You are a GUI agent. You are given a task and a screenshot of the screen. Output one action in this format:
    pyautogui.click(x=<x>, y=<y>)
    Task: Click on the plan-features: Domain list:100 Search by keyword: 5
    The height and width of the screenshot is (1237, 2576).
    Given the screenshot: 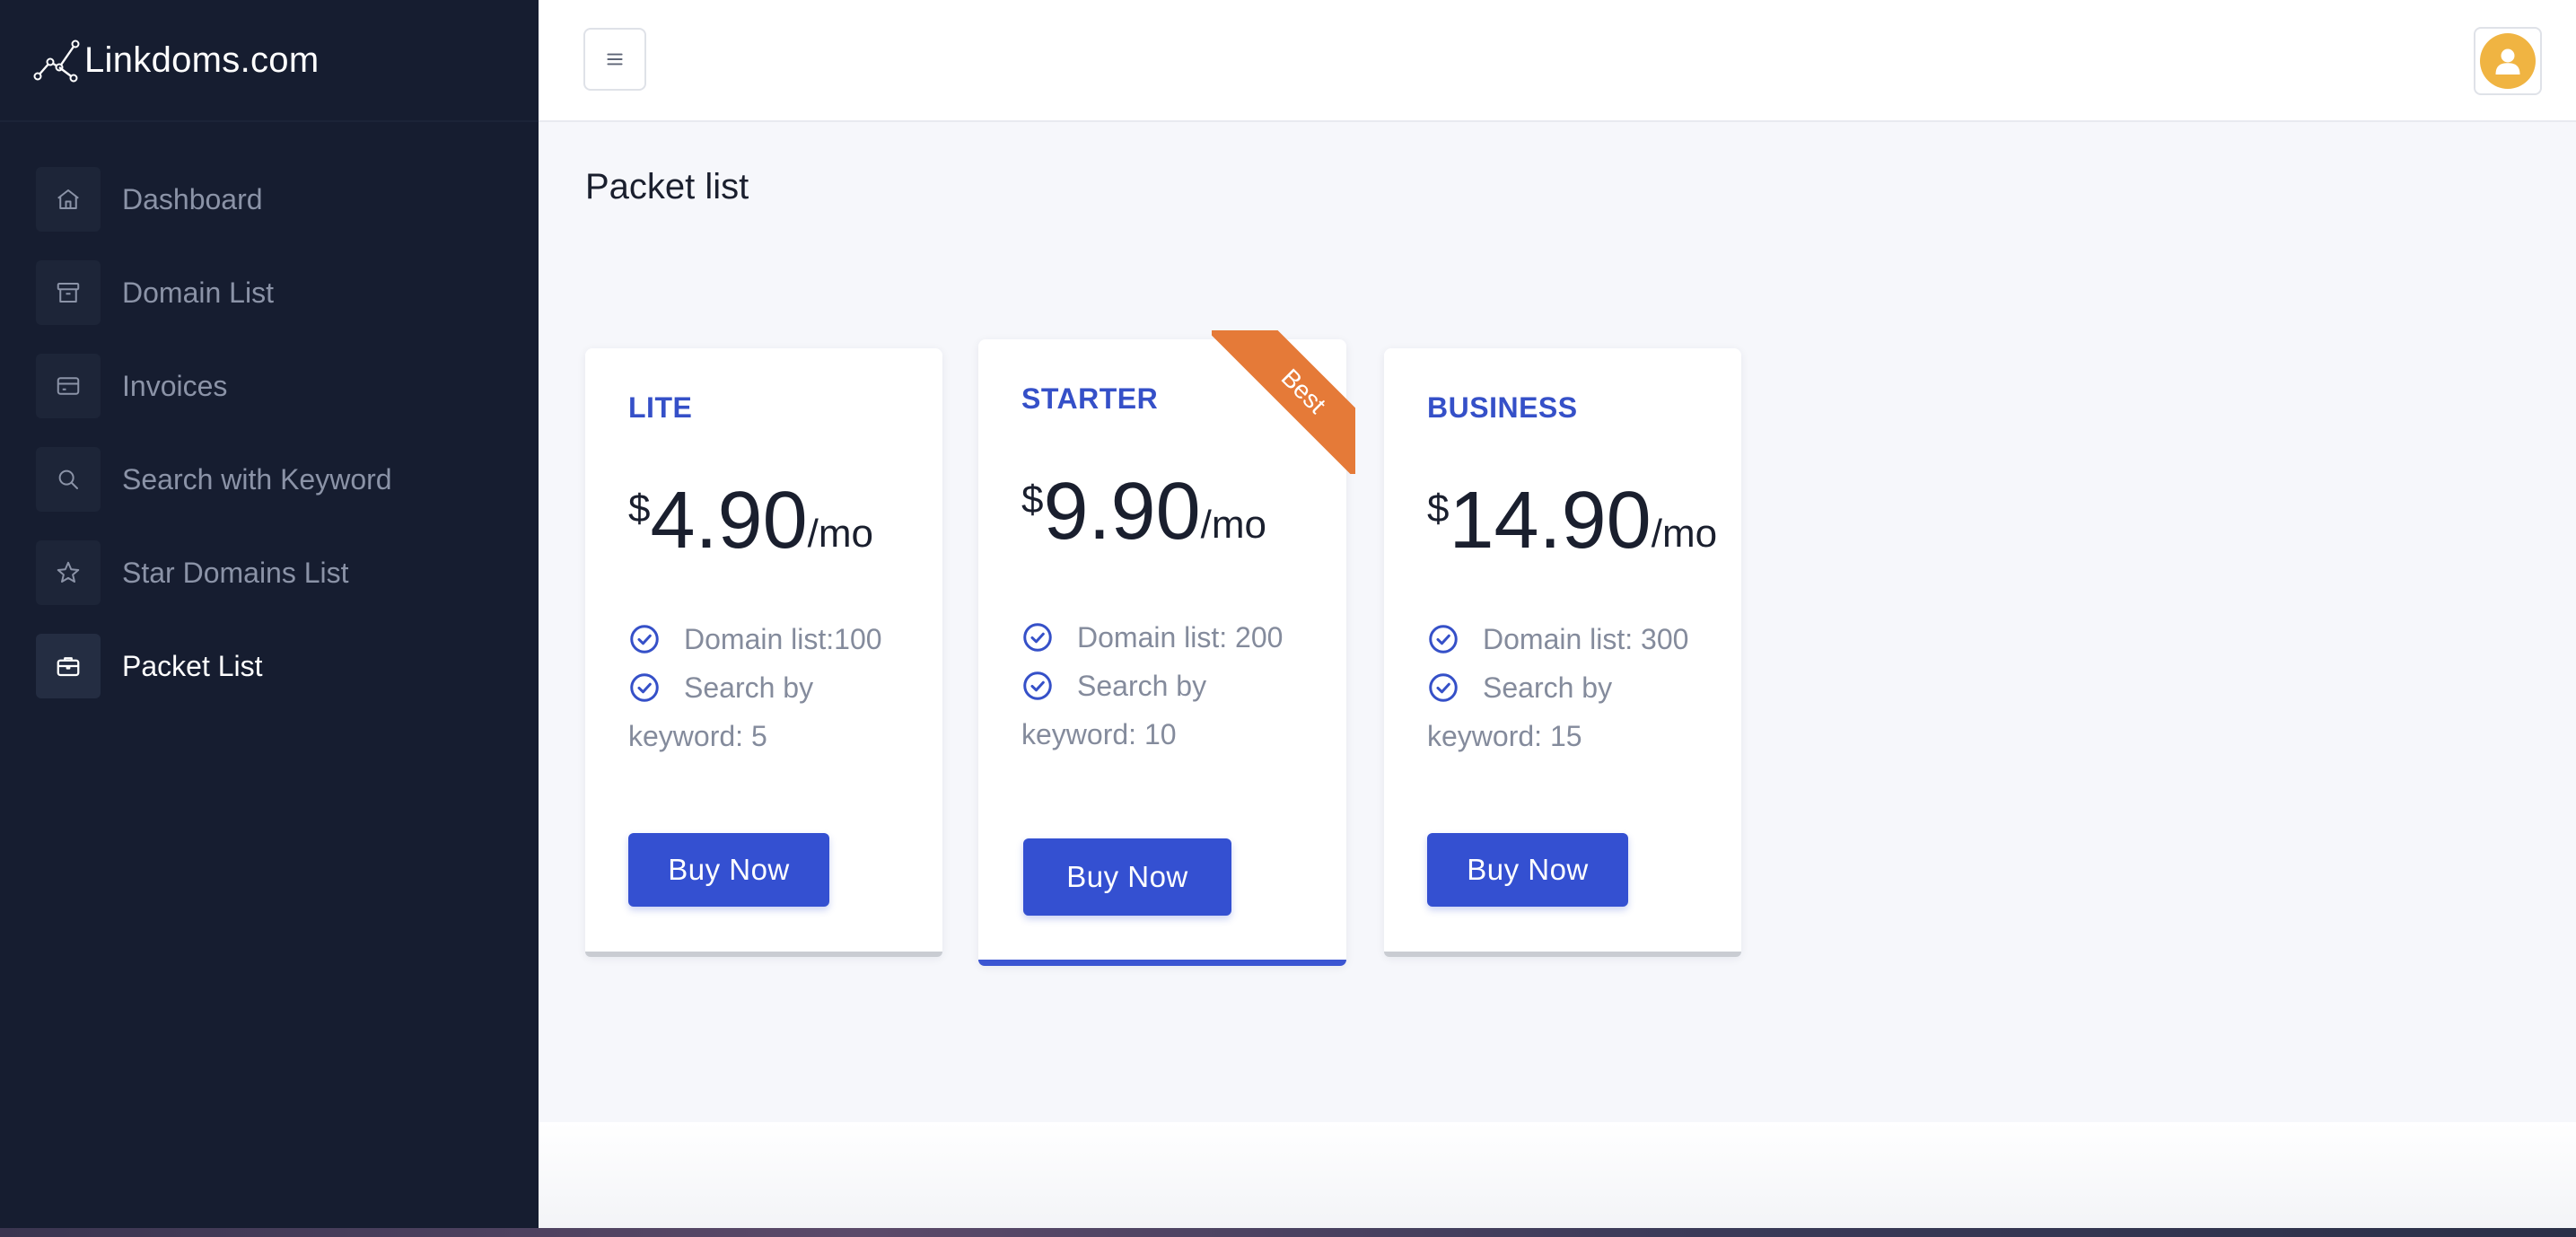 What is the action you would take?
    pyautogui.click(x=776, y=687)
    